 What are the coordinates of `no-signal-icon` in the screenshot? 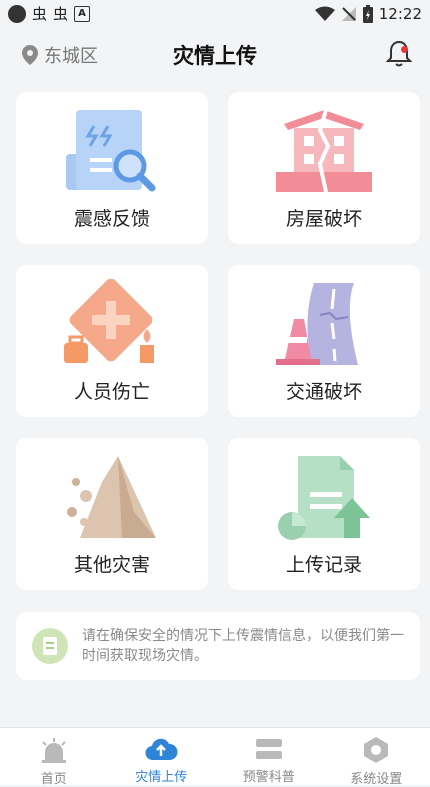 It's located at (349, 14).